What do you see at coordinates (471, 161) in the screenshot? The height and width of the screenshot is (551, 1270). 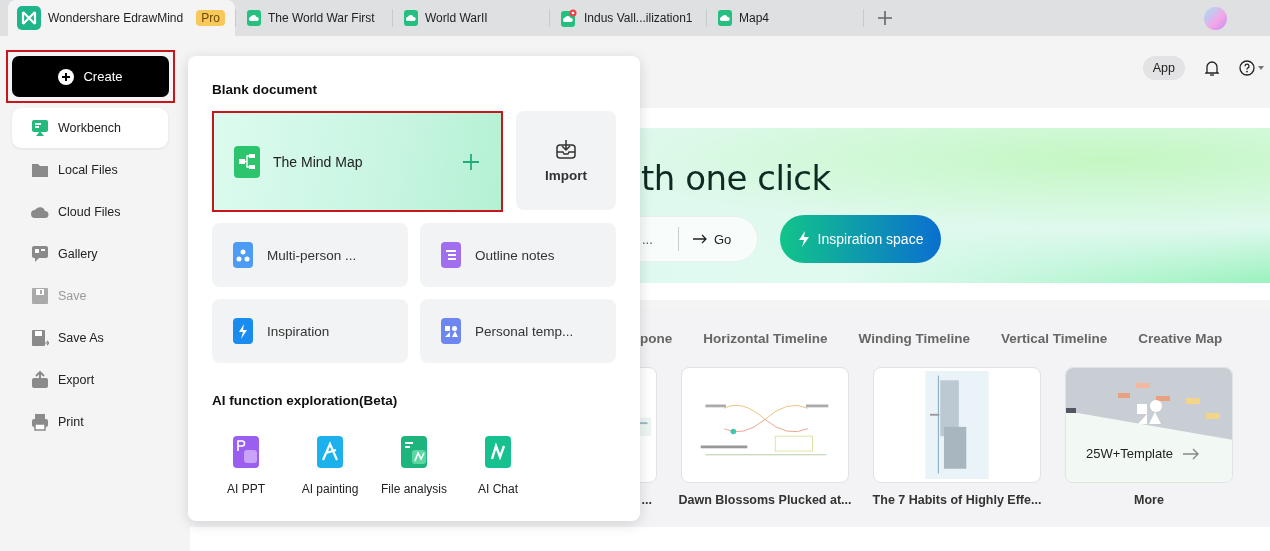 I see `plus-icon` at bounding box center [471, 161].